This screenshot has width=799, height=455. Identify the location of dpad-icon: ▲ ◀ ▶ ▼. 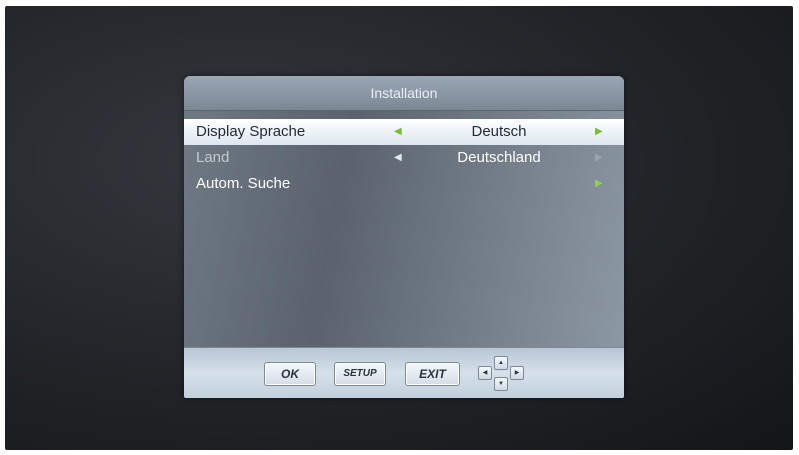
(501, 373).